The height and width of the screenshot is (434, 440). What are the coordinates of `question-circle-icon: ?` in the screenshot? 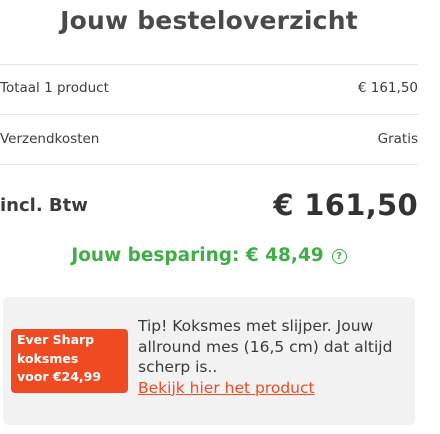 It's located at (339, 256).